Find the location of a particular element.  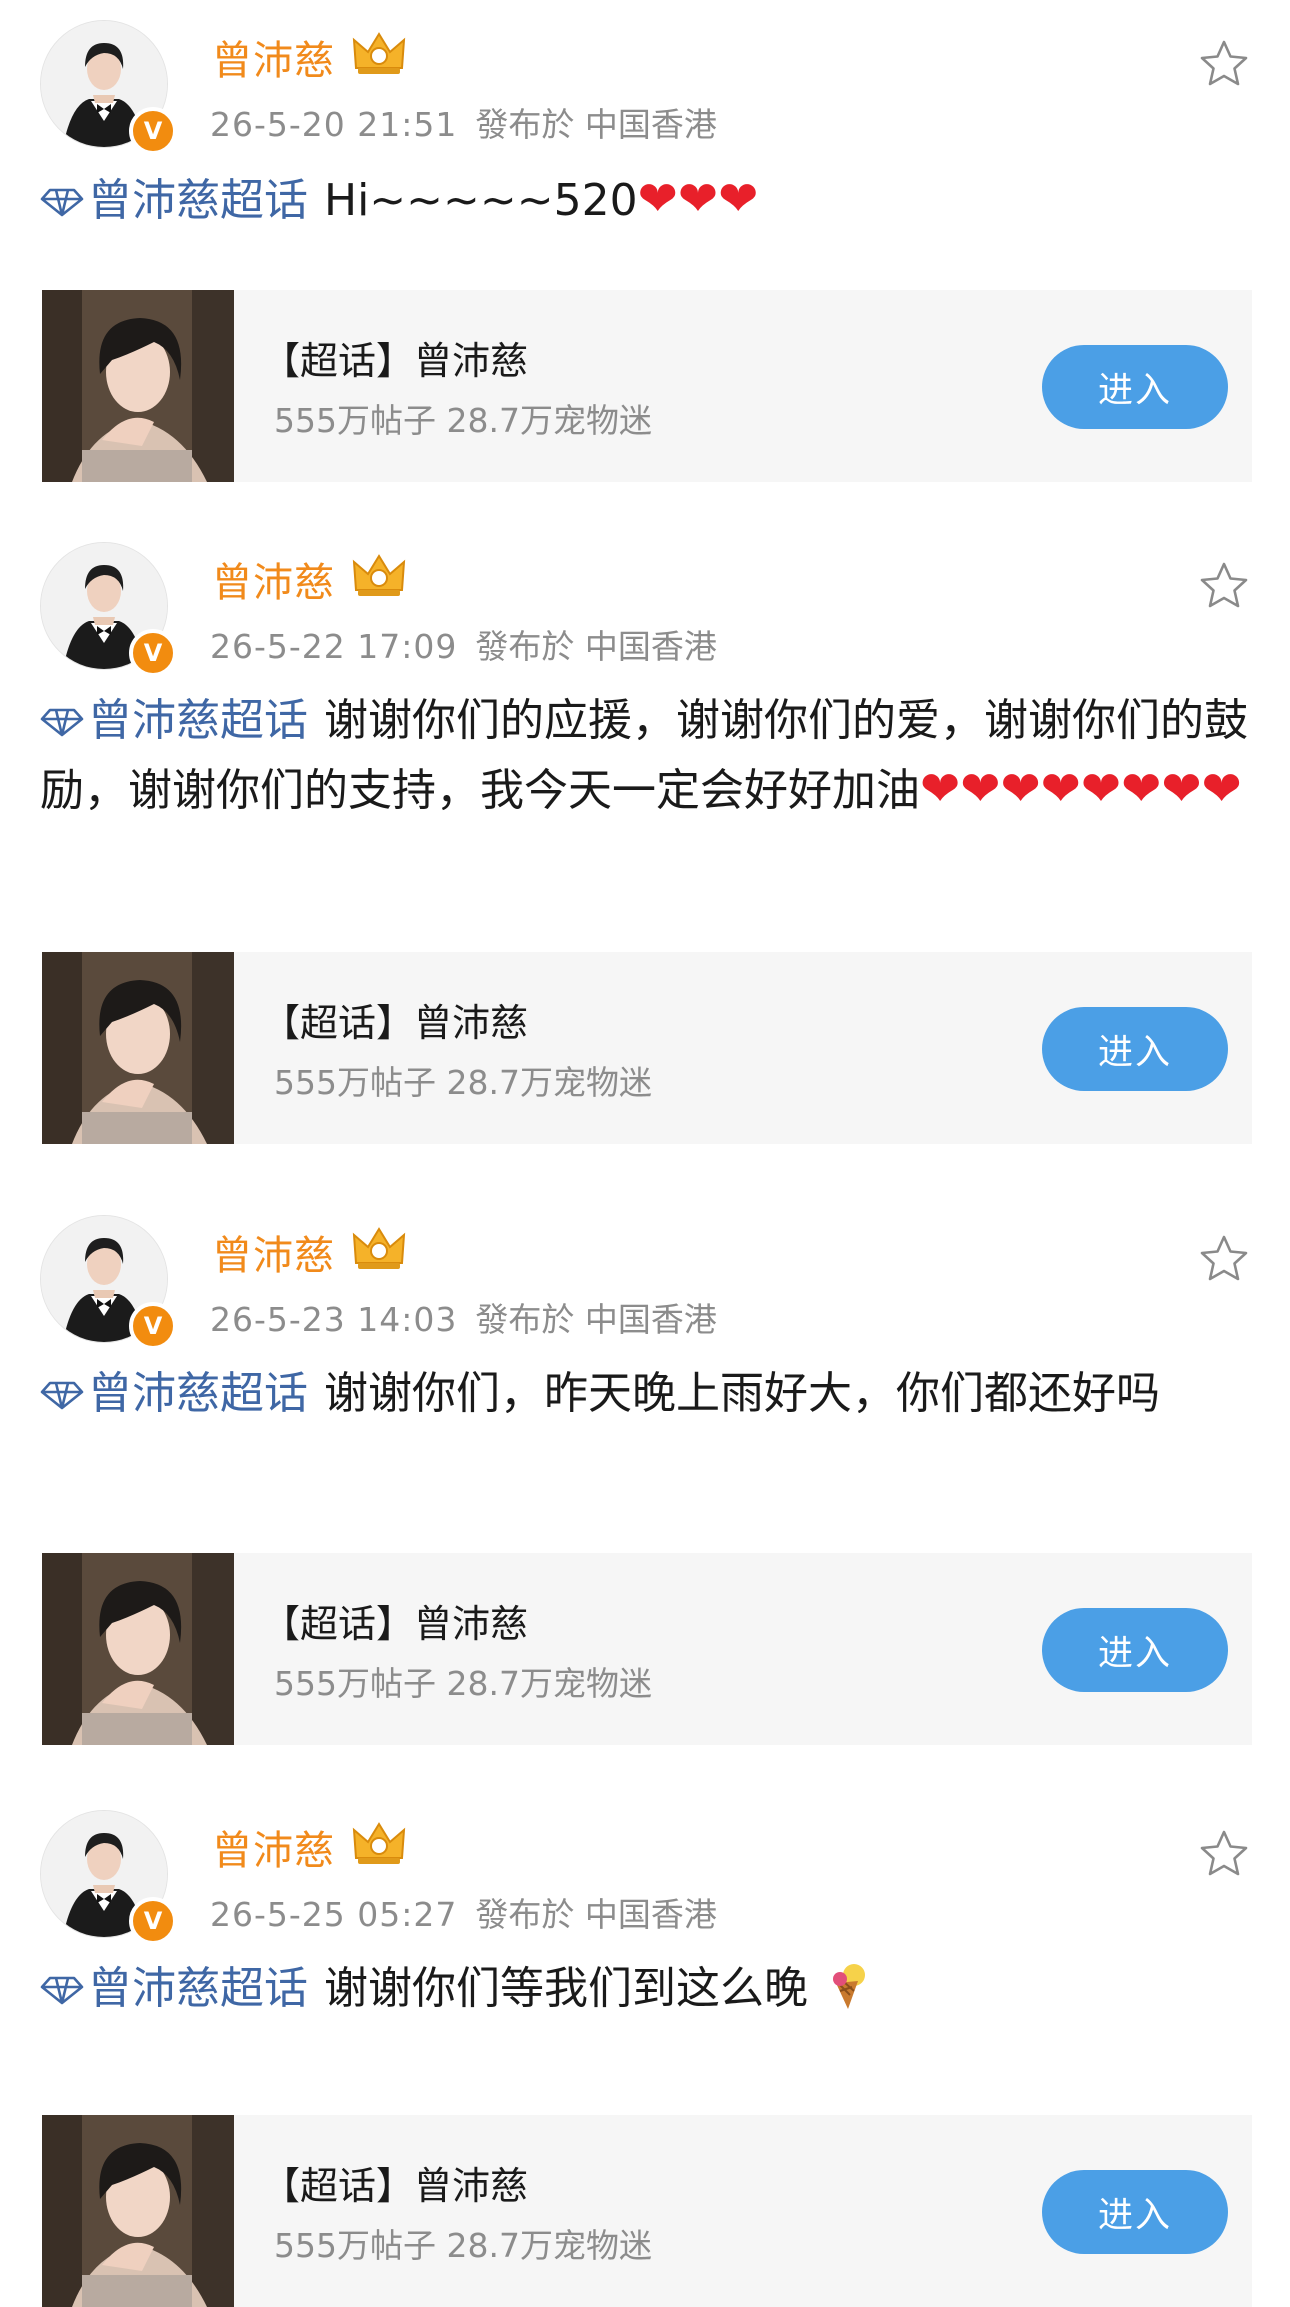

post-text: Hi~~~~~520 is located at coordinates (481, 200).